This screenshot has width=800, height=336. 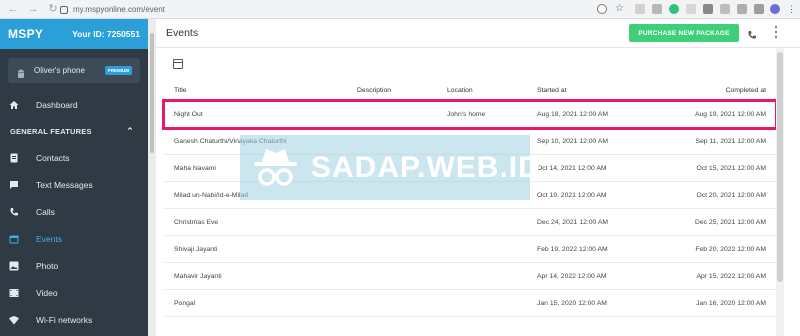 I want to click on chat-icon, so click(x=14, y=185).